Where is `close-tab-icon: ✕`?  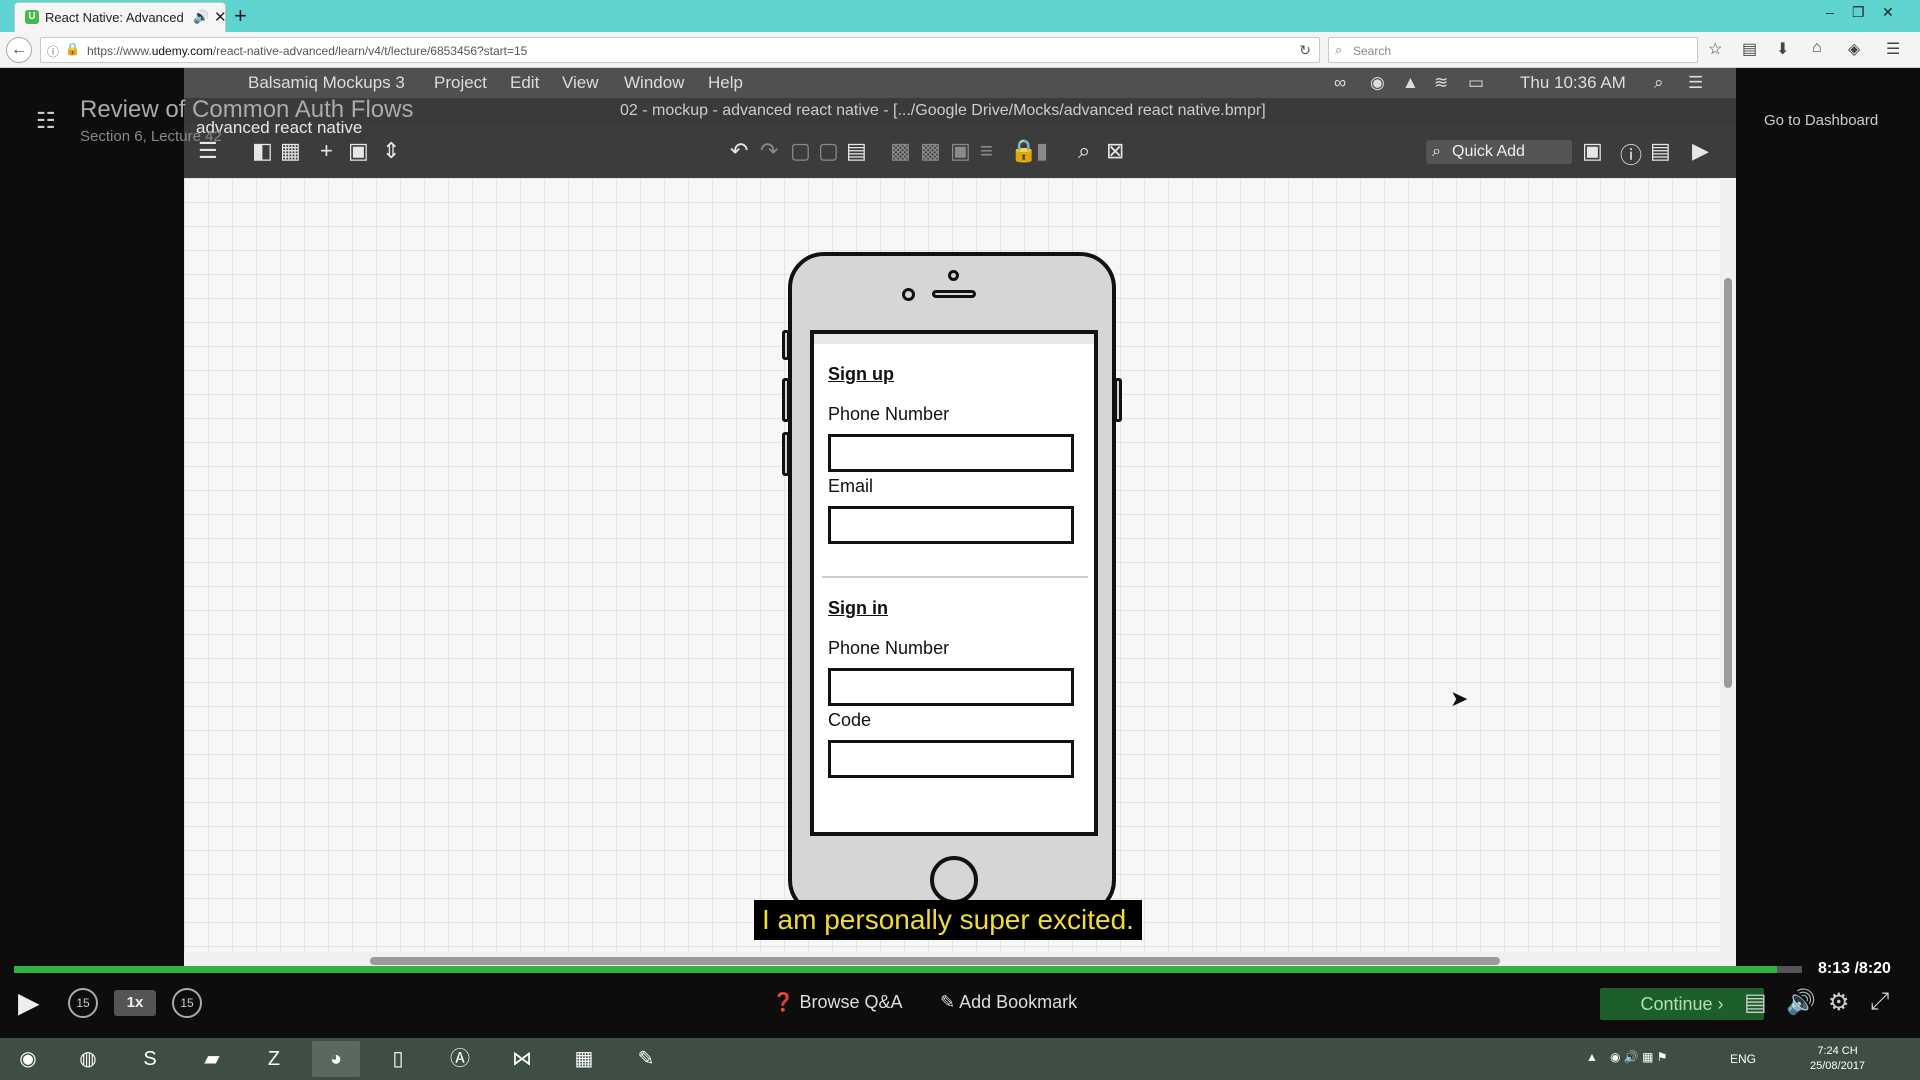
close-tab-icon: ✕ is located at coordinates (220, 17).